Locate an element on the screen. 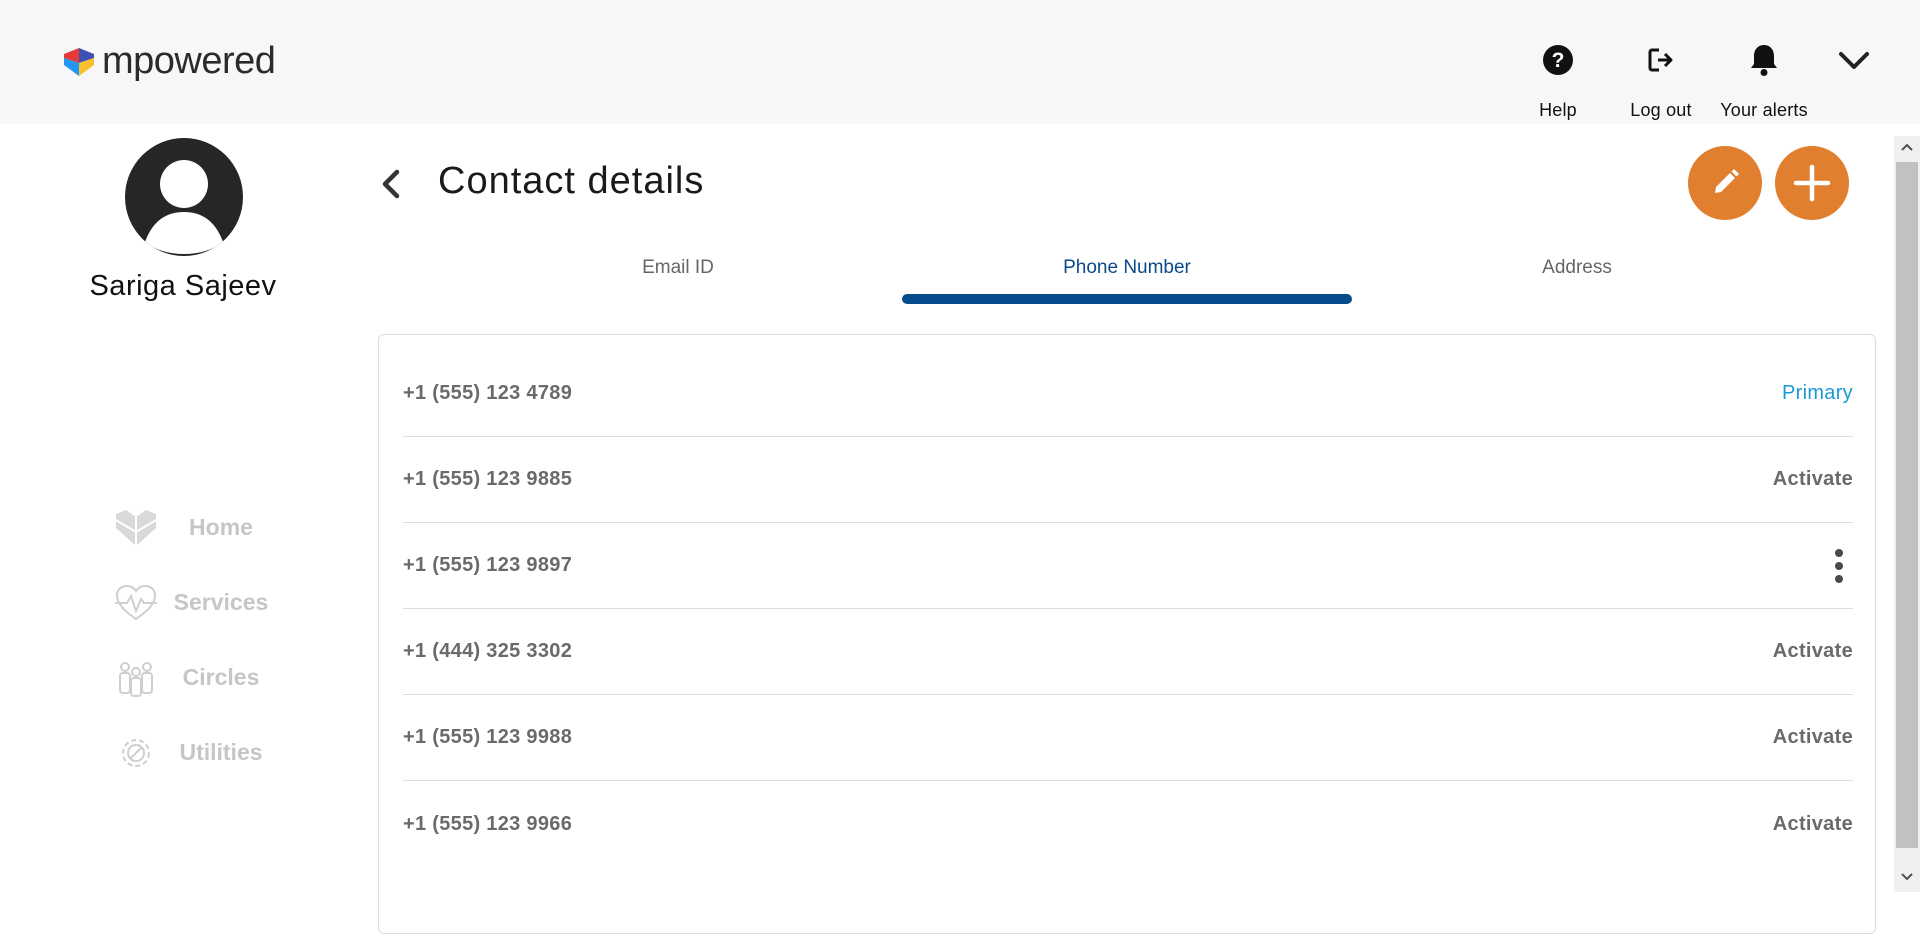  sidebar-item-circles: Circles is located at coordinates (195, 677).